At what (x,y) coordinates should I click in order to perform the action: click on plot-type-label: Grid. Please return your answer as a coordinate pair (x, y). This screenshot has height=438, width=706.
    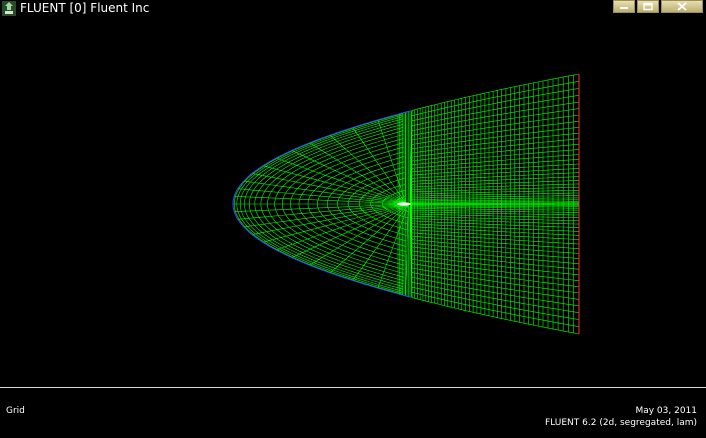
    Looking at the image, I should click on (15, 411).